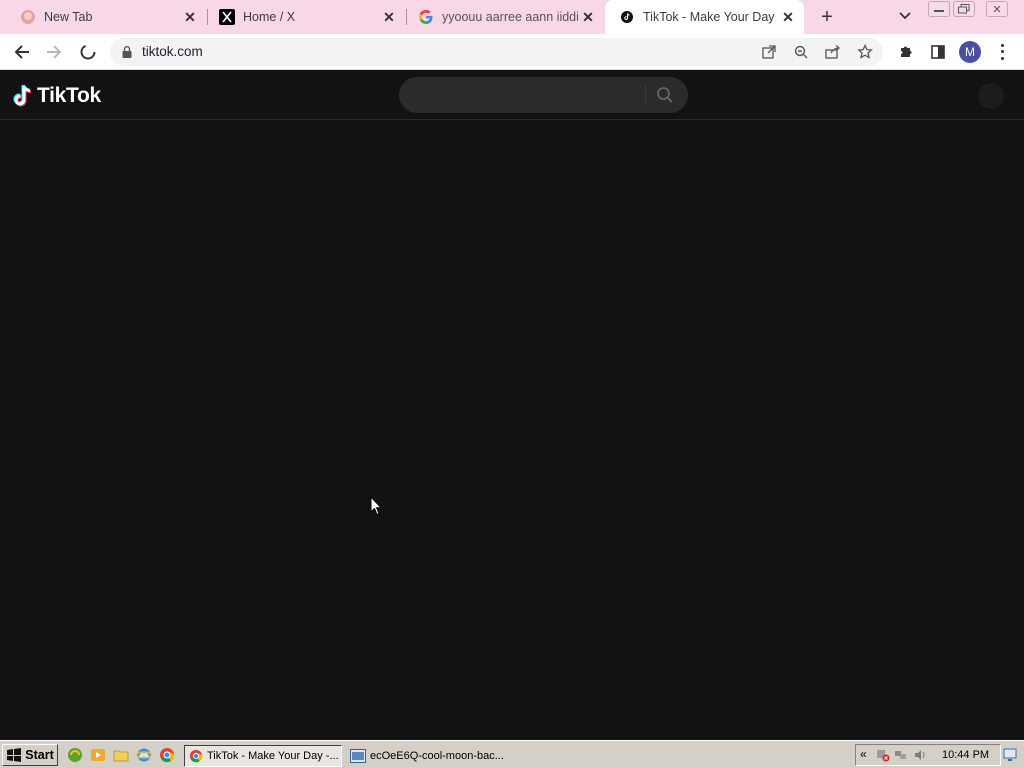 This screenshot has height=768, width=1024. I want to click on loading-spinner-icon, so click(88, 52).